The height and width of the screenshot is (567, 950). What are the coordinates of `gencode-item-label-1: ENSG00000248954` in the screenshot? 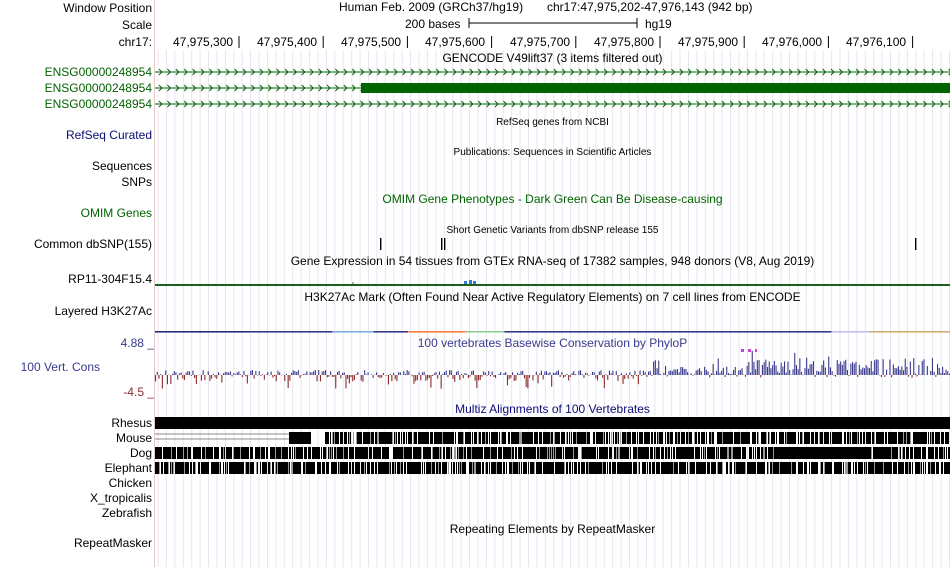 It's located at (98, 72).